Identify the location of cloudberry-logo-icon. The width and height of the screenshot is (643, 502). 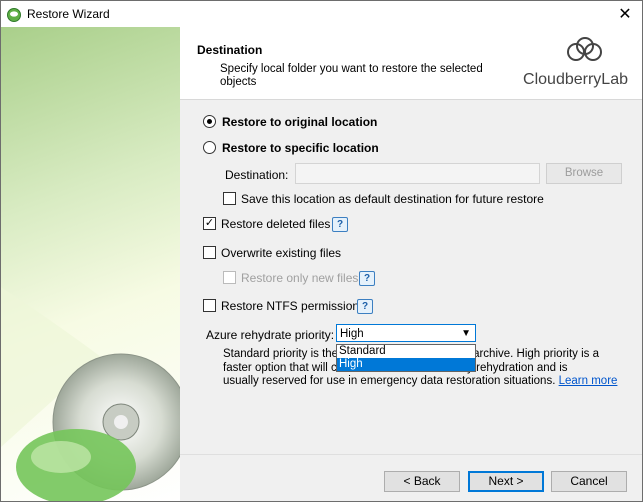
(584, 49).